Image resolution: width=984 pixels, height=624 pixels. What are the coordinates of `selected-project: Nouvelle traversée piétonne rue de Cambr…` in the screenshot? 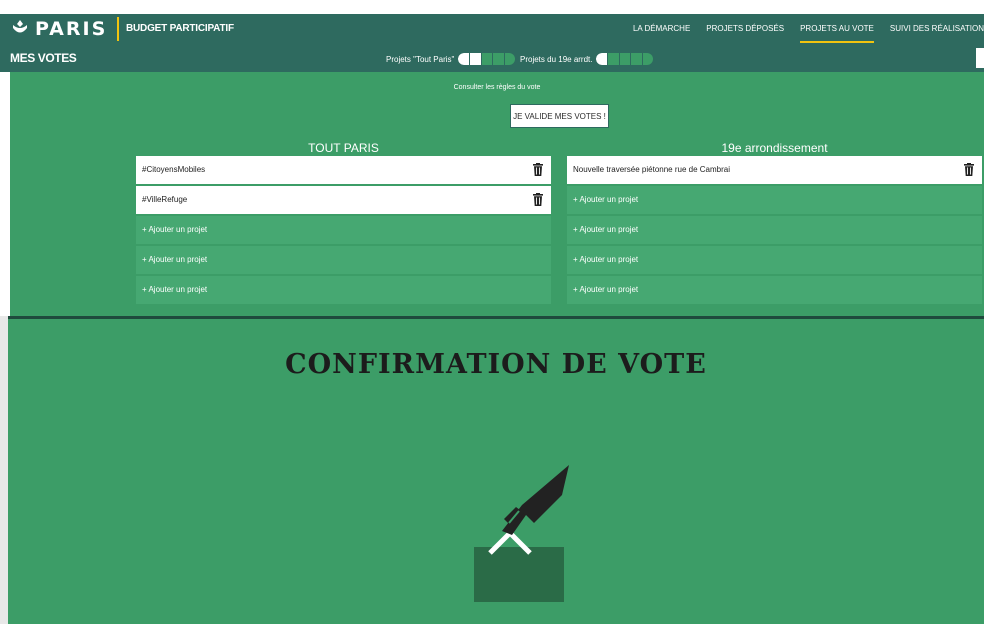 It's located at (774, 170).